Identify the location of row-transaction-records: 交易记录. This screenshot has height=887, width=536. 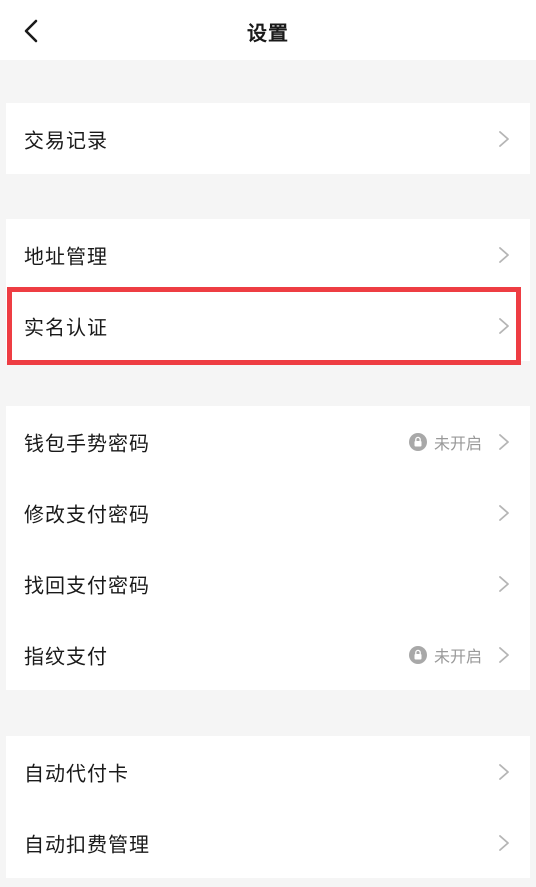
(268, 138).